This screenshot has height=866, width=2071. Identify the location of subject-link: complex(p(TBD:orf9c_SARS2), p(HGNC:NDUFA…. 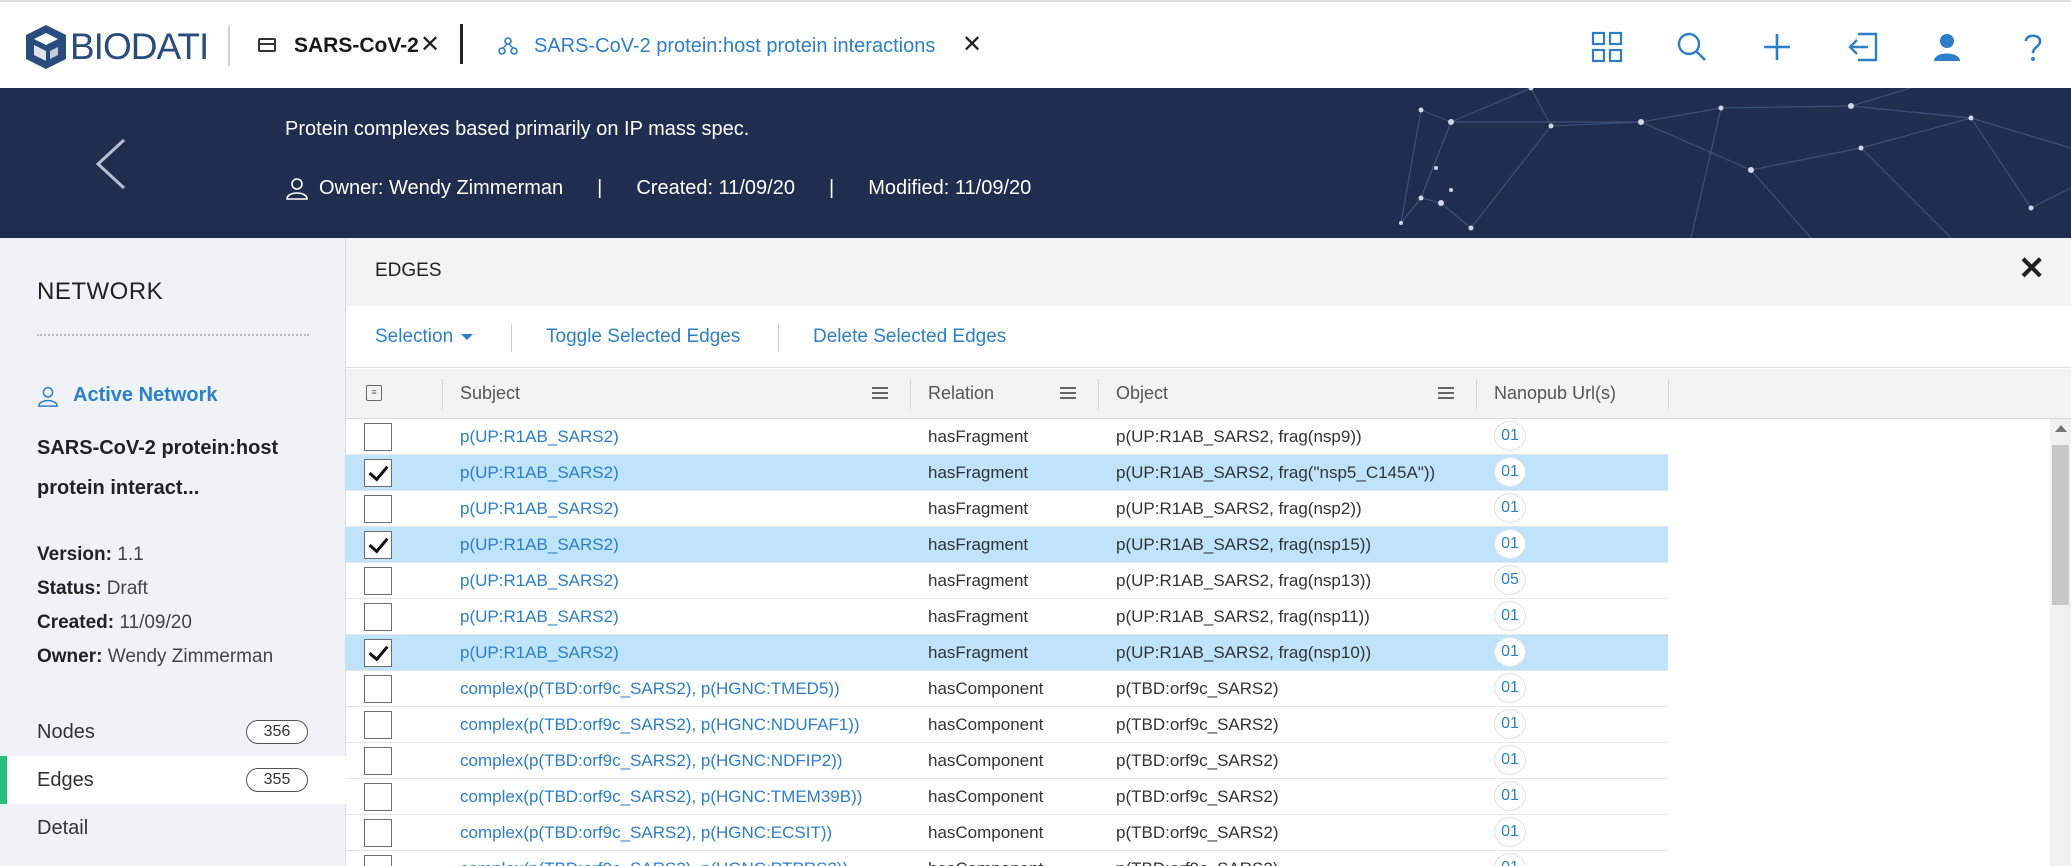
(660, 725).